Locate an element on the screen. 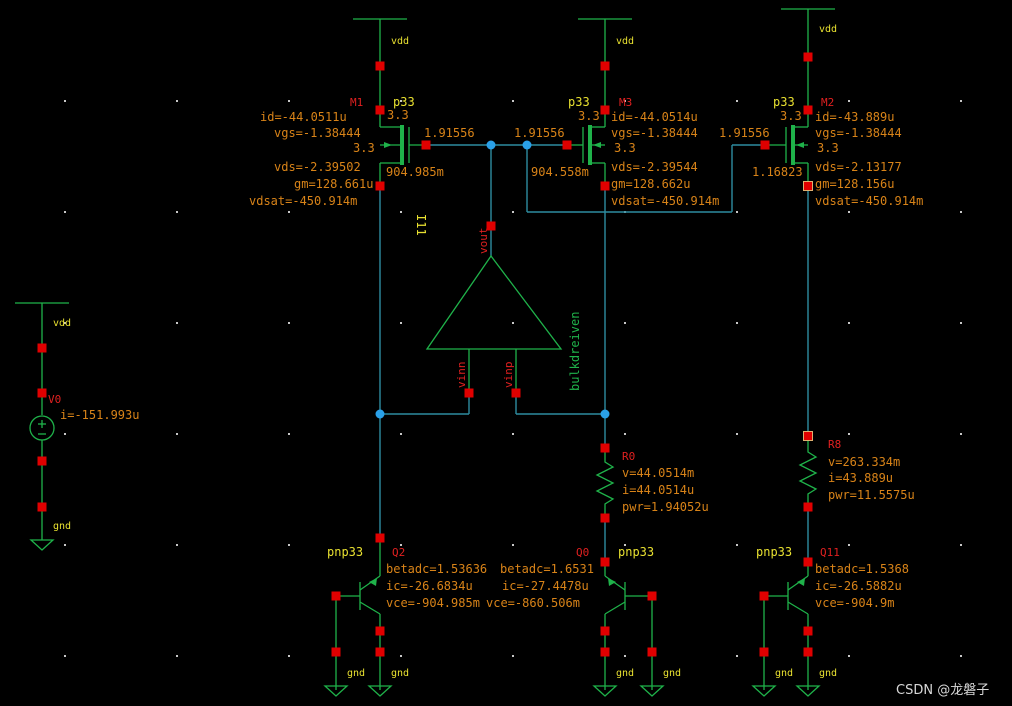 The height and width of the screenshot is (706, 1012). instance-name: M2 is located at coordinates (827, 102).